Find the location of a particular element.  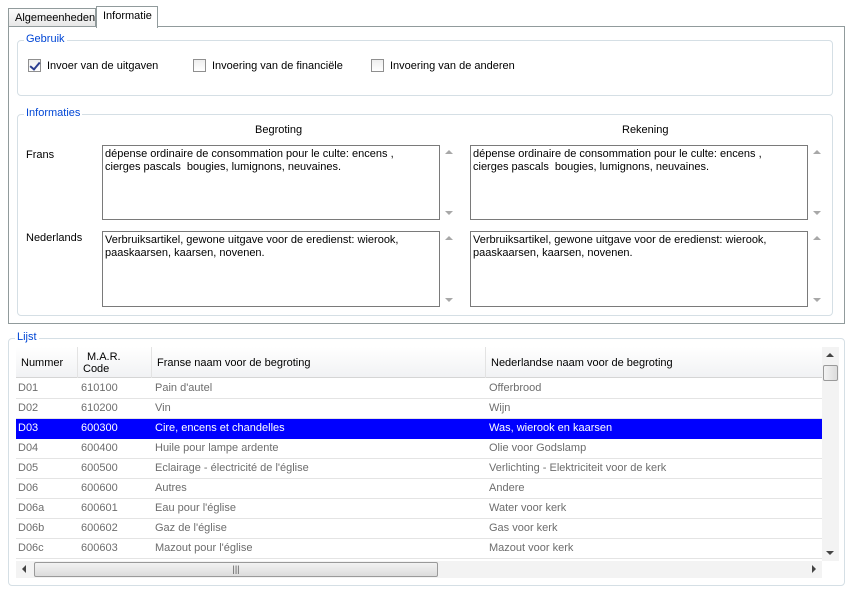

cell-nederlandse-naam: Mazout voor kerk is located at coordinates (531, 548).